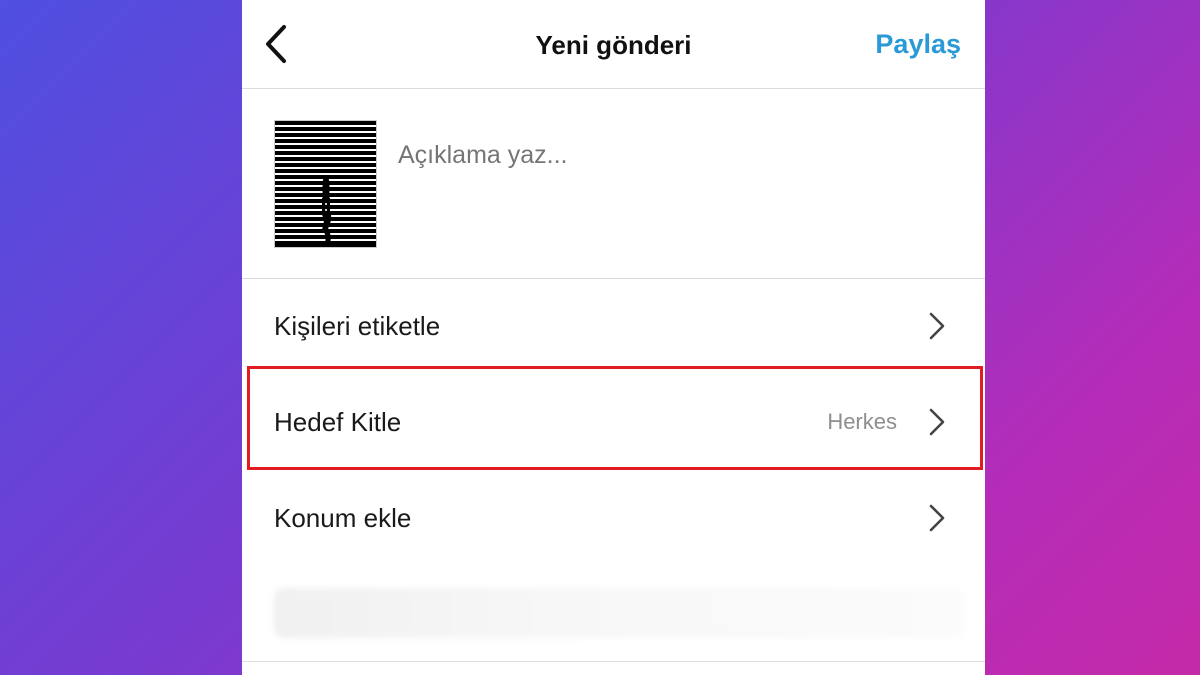 This screenshot has width=1200, height=675. I want to click on add-location-label: Konum ekle, so click(343, 517).